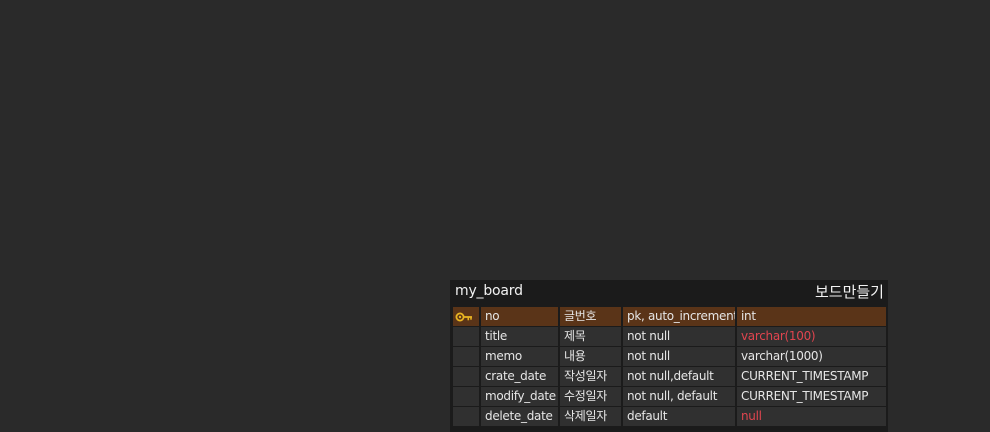 The height and width of the screenshot is (432, 990). Describe the element at coordinates (590, 376) in the screenshot. I see `column-comment: 작성일자` at that location.